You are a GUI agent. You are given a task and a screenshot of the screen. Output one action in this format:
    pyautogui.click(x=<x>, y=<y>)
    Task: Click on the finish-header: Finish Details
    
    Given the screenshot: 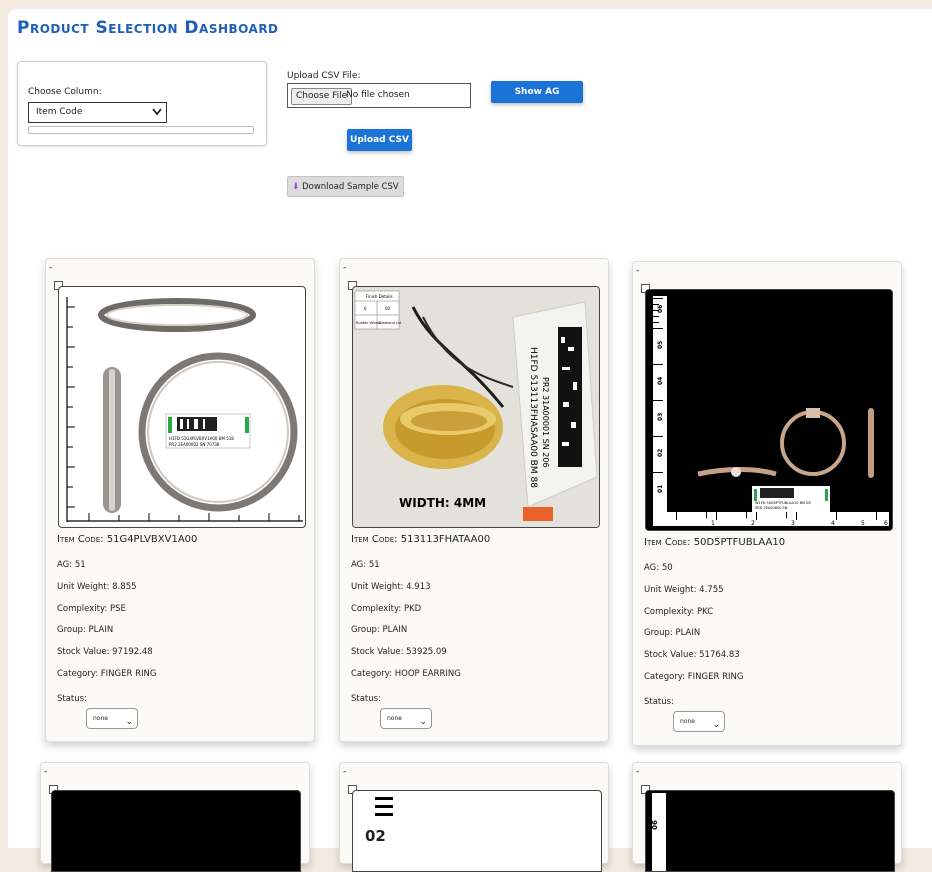 What is the action you would take?
    pyautogui.click(x=379, y=296)
    